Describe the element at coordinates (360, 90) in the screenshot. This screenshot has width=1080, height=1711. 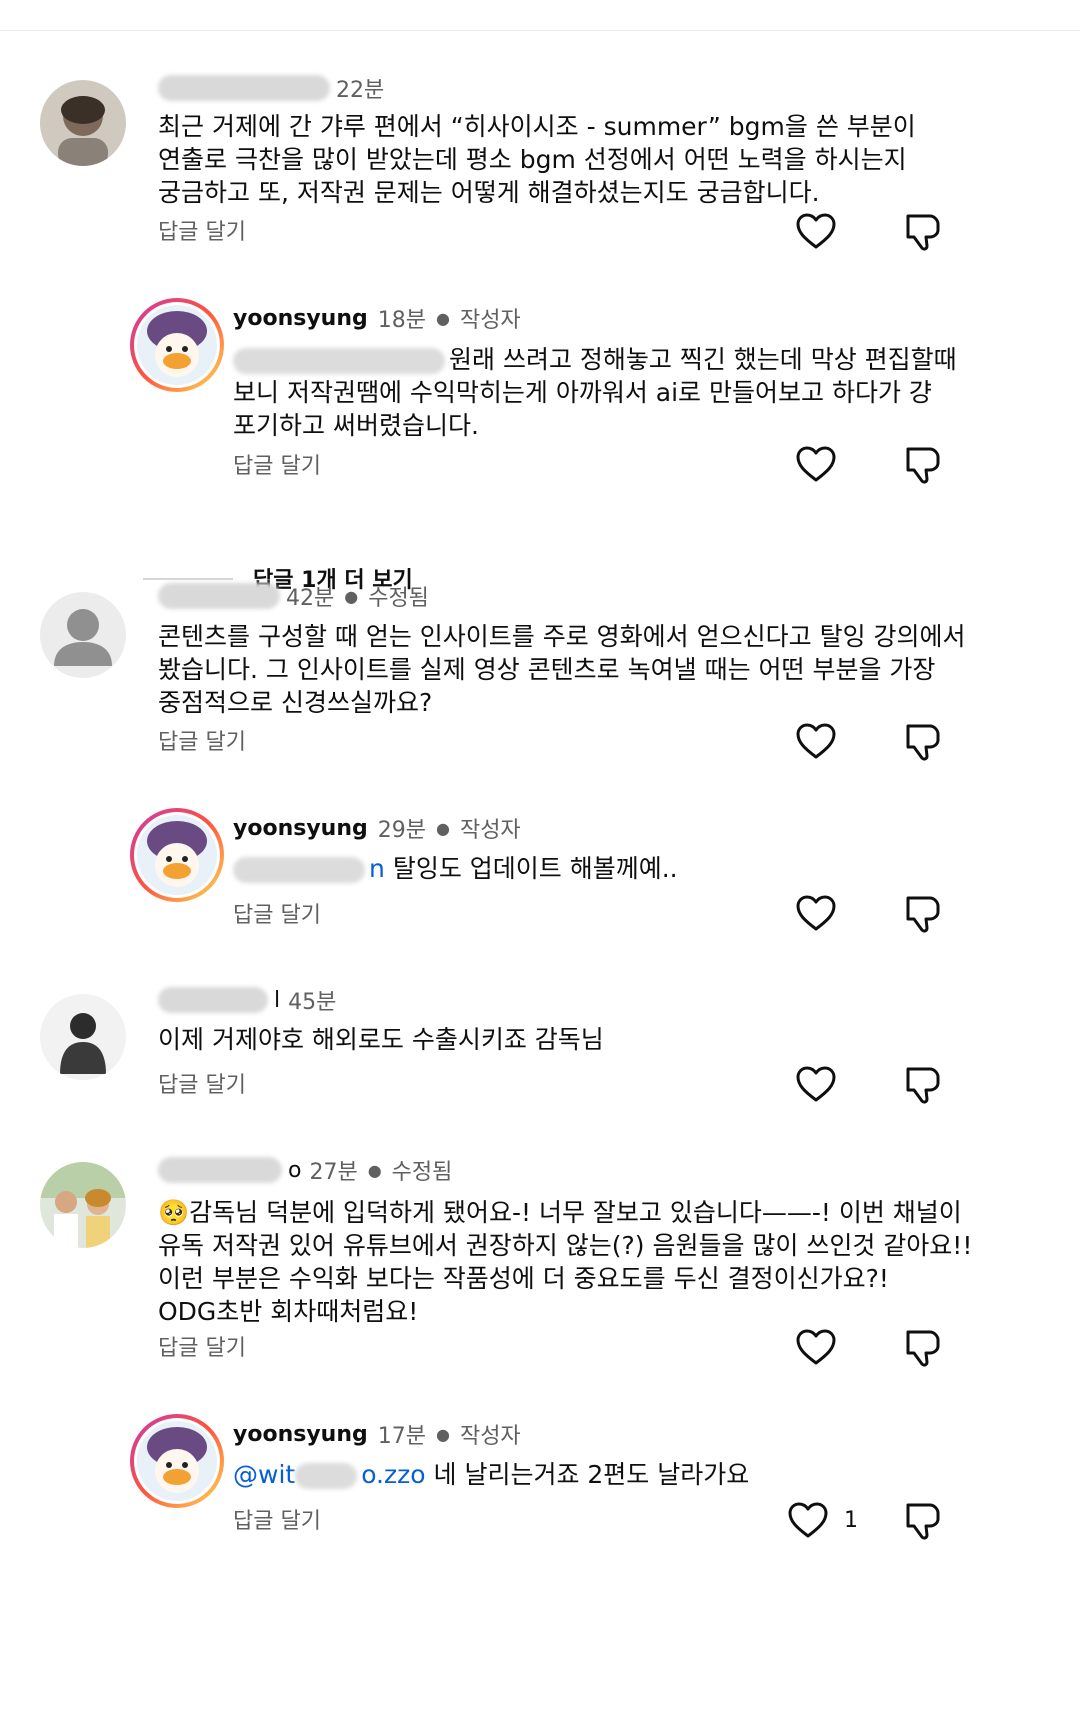
I see `comment-time: 22분` at that location.